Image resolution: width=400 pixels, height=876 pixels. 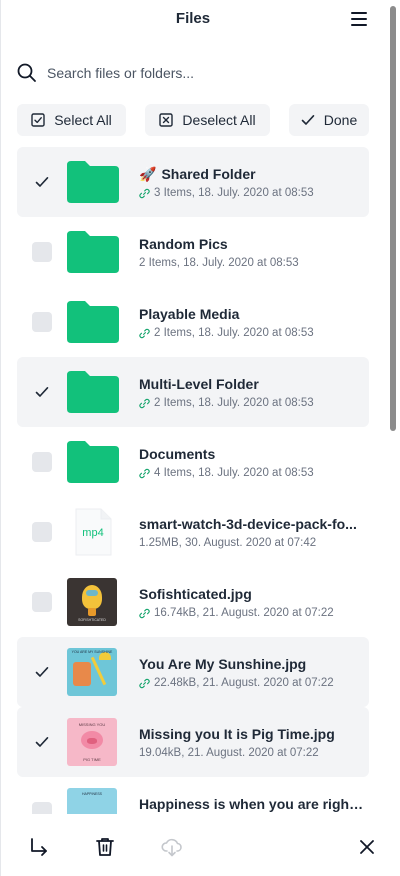 I want to click on item-name: Playable Media, so click(x=251, y=314).